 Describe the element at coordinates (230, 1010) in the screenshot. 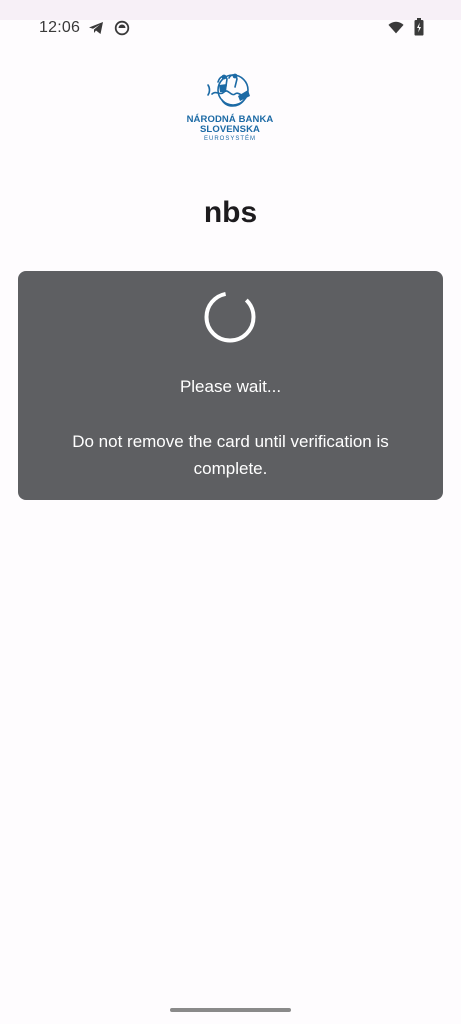

I see `home-indicator` at that location.